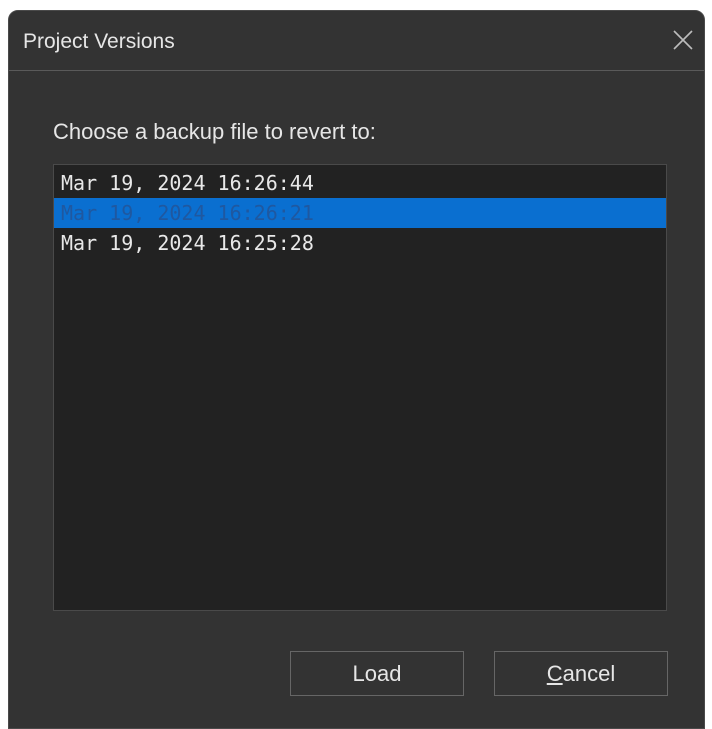 This screenshot has width=712, height=729. I want to click on close-icon, so click(683, 40).